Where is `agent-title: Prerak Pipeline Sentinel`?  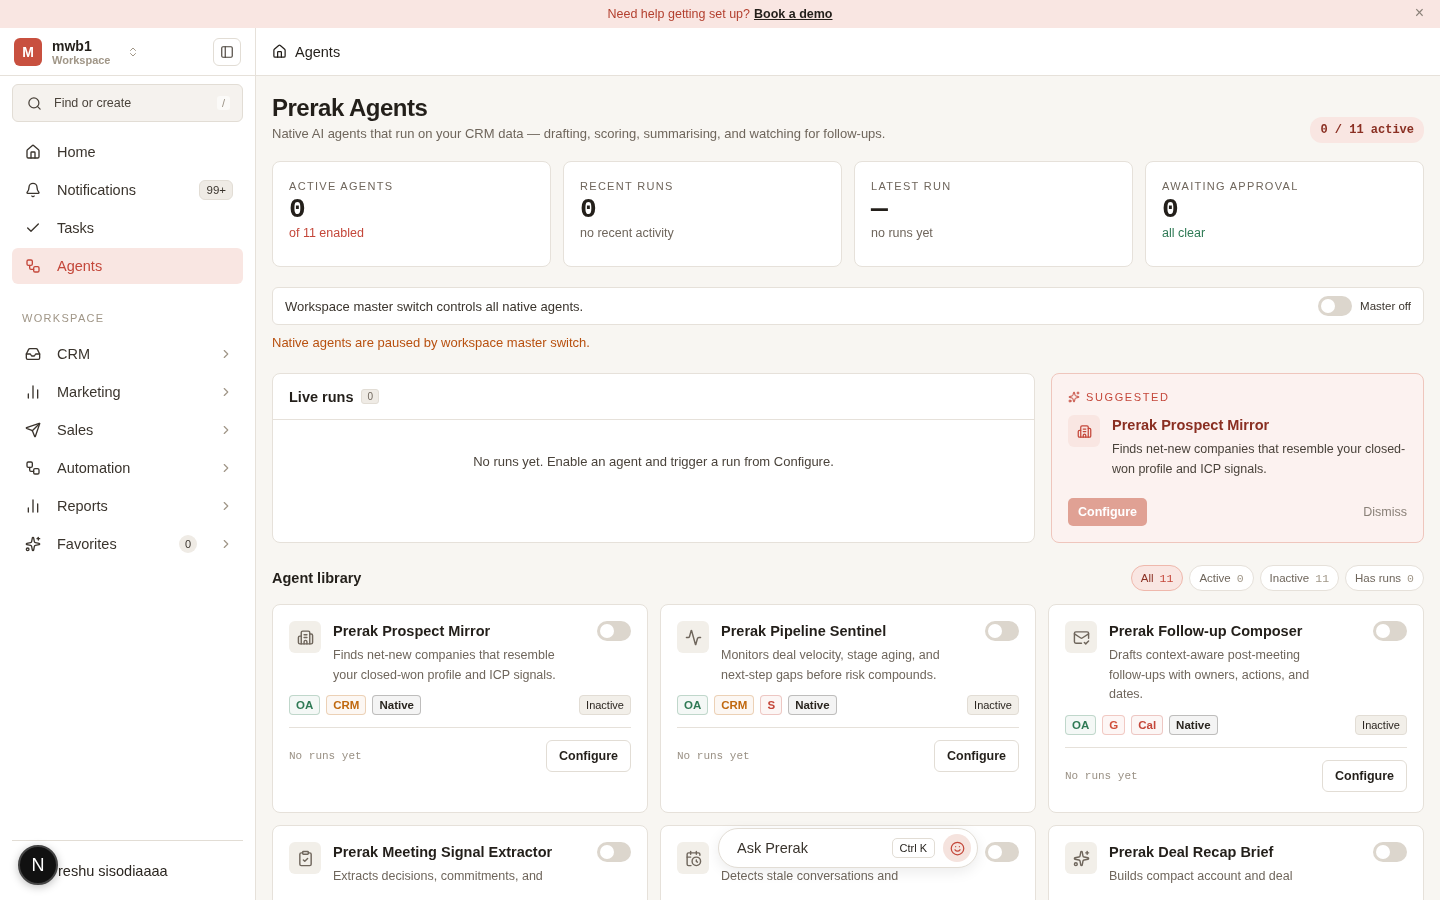
agent-title: Prerak Pipeline Sentinel is located at coordinates (804, 631).